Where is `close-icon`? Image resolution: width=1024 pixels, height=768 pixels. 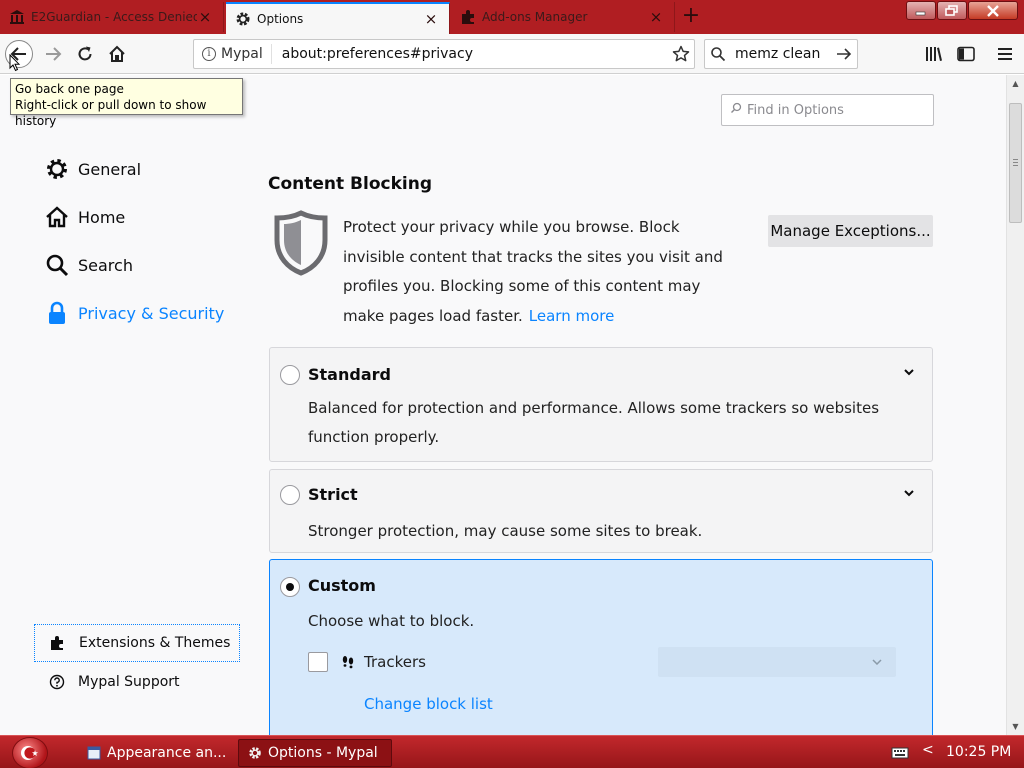
close-icon is located at coordinates (993, 10).